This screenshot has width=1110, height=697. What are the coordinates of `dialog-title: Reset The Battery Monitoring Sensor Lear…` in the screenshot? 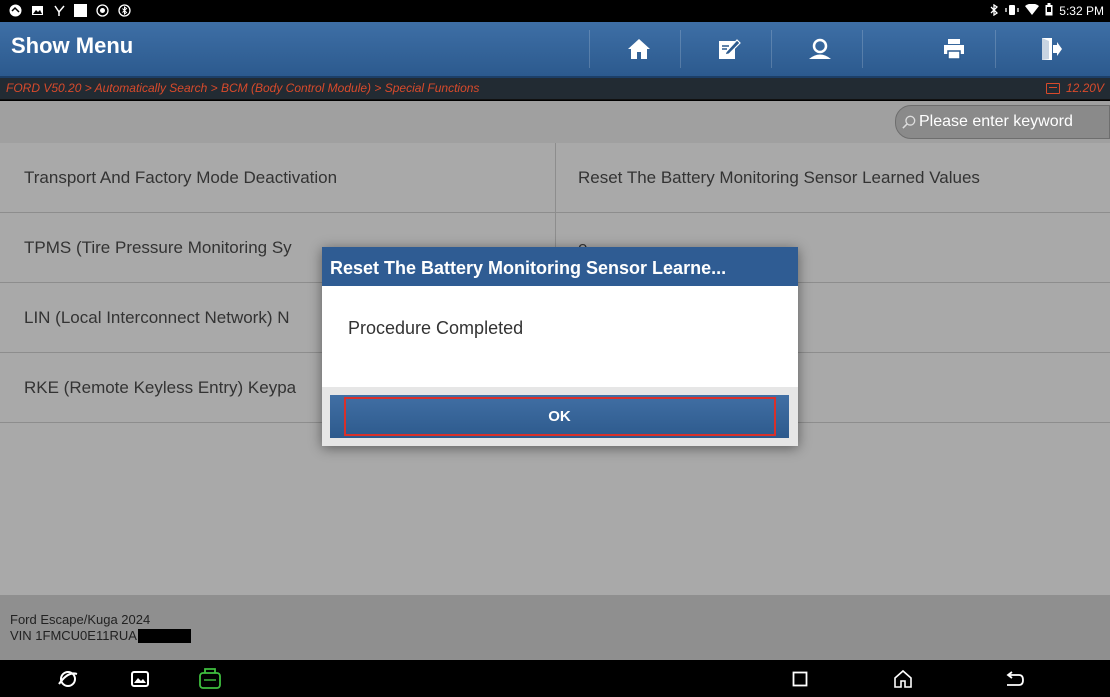 It's located at (560, 266).